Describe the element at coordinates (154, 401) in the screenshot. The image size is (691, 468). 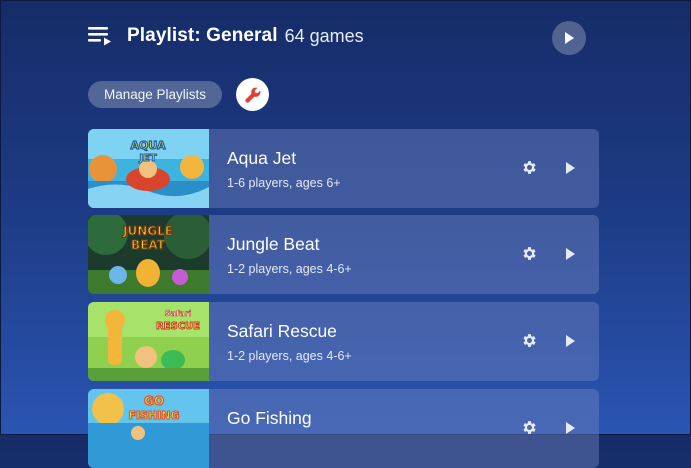
I see `thumb-title-line1: GO` at that location.